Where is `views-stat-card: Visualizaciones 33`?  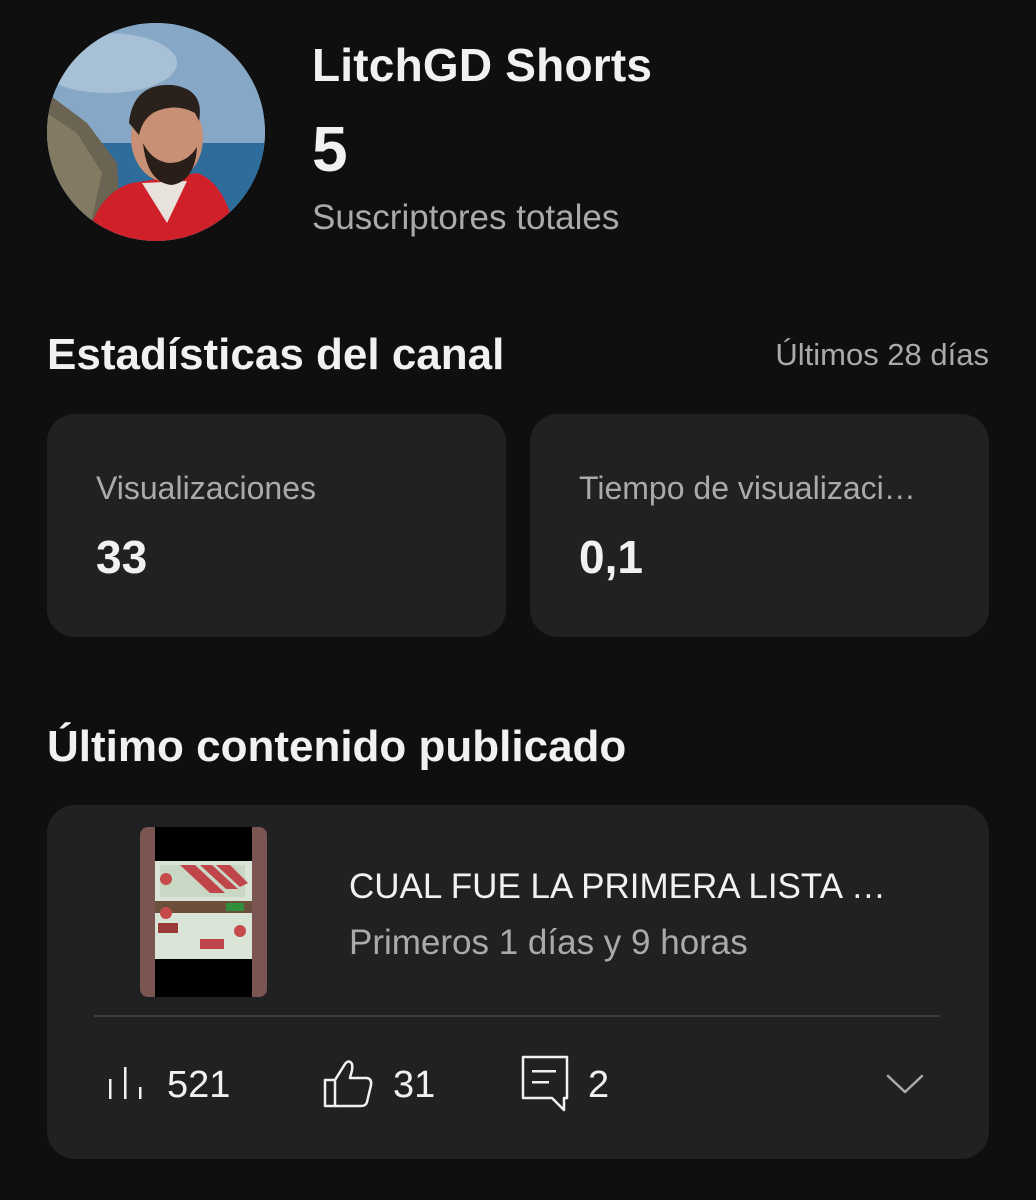
views-stat-card: Visualizaciones 33 is located at coordinates (276, 525).